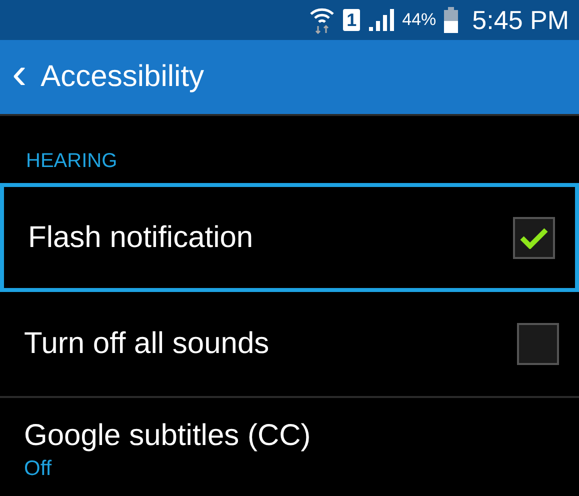 Image resolution: width=579 pixels, height=496 pixels. I want to click on section-header: HEARING, so click(71, 161).